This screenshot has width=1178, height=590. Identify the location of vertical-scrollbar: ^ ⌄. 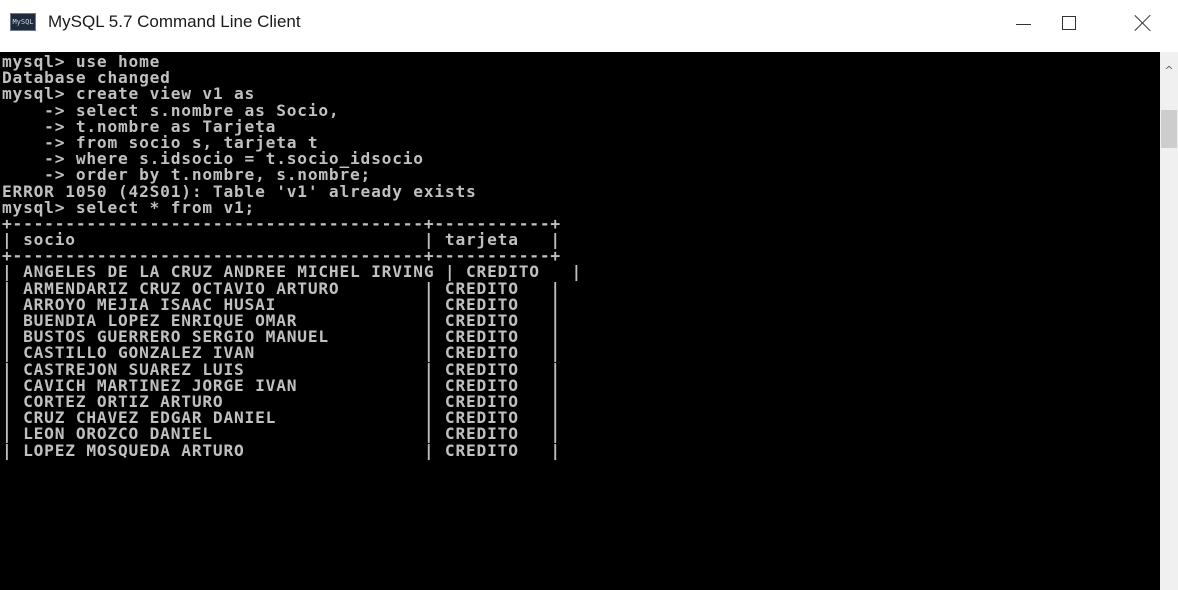
(1169, 321).